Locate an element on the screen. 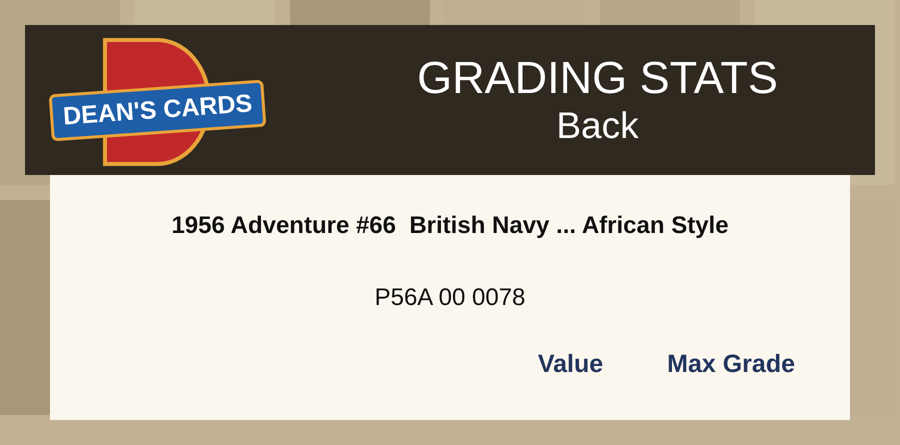 This screenshot has width=900, height=445. stat-link: Max Grade is located at coordinates (731, 364).